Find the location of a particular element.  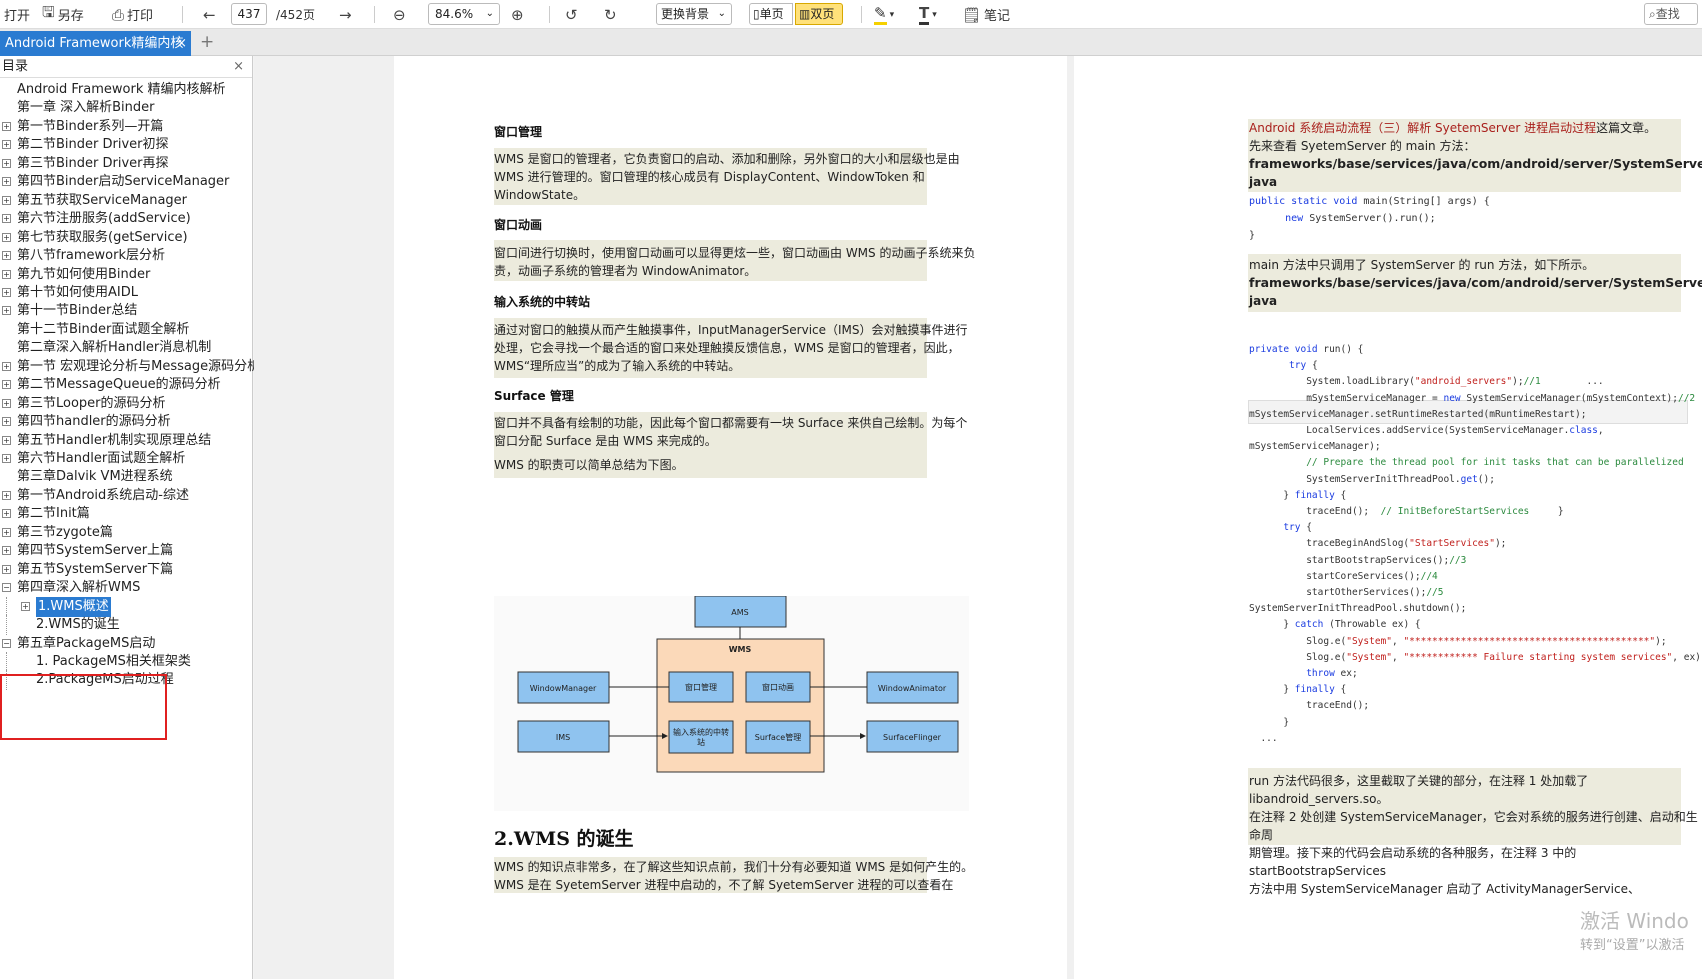

toc-item: + 第三节Looper的源码分析 is located at coordinates (126, 404).